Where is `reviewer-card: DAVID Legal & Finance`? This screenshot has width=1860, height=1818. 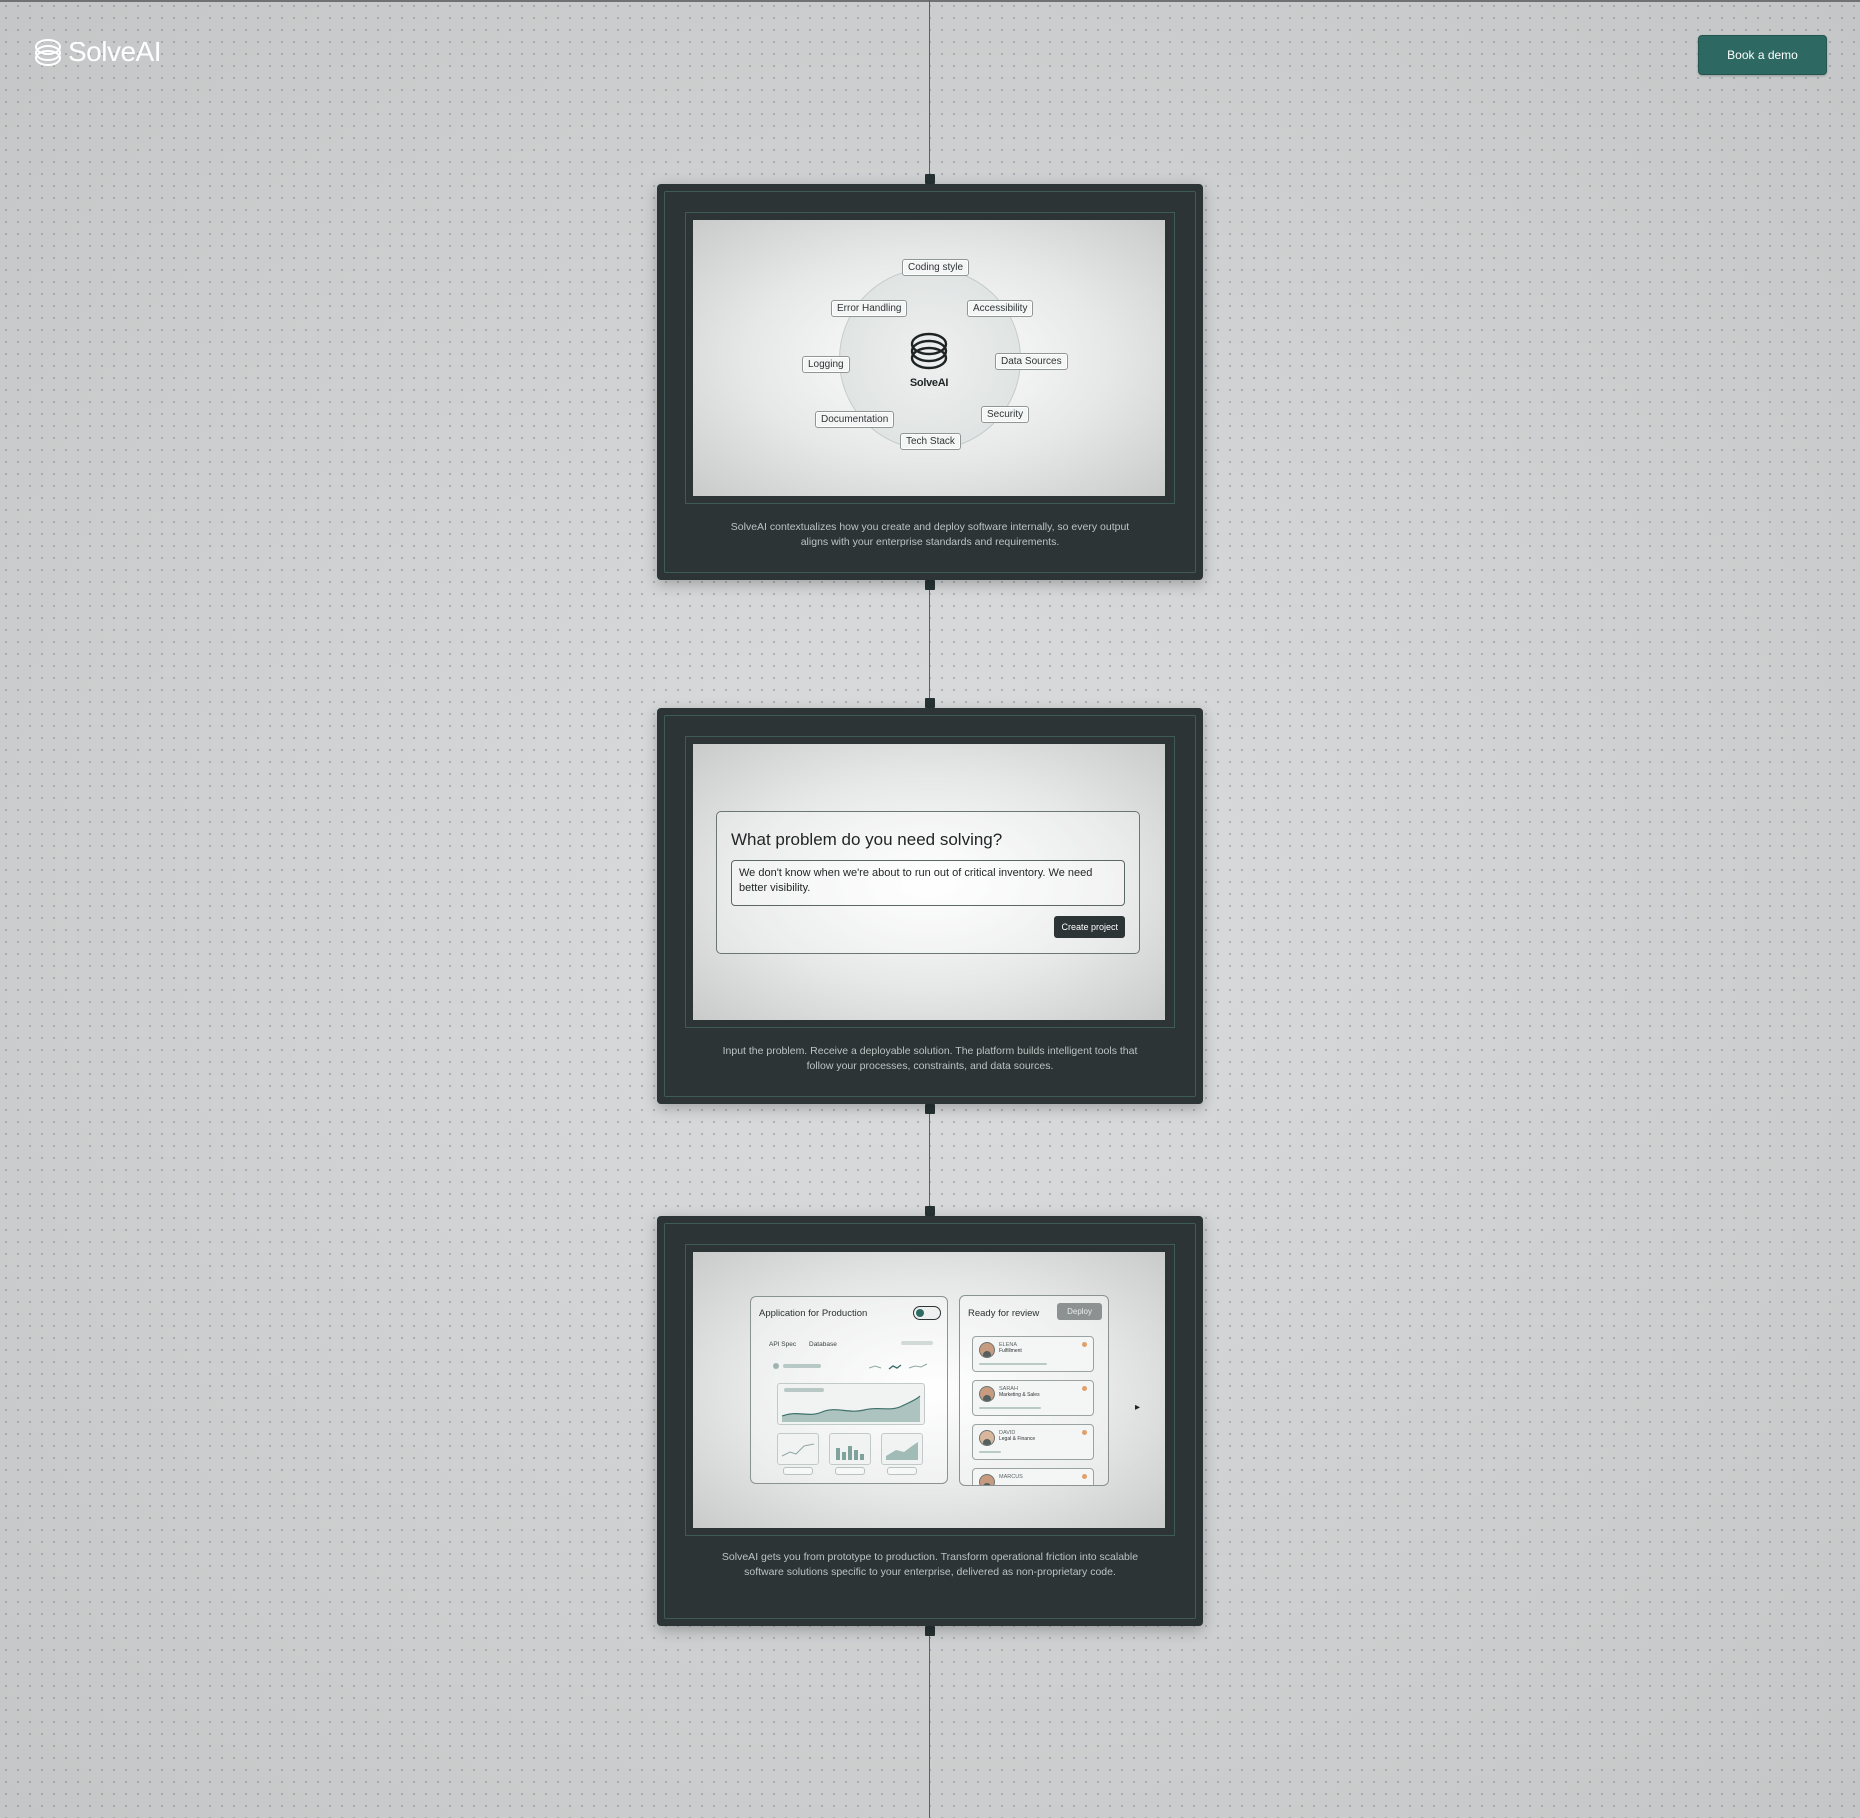
reviewer-card: DAVID Legal & Finance is located at coordinates (1033, 1442).